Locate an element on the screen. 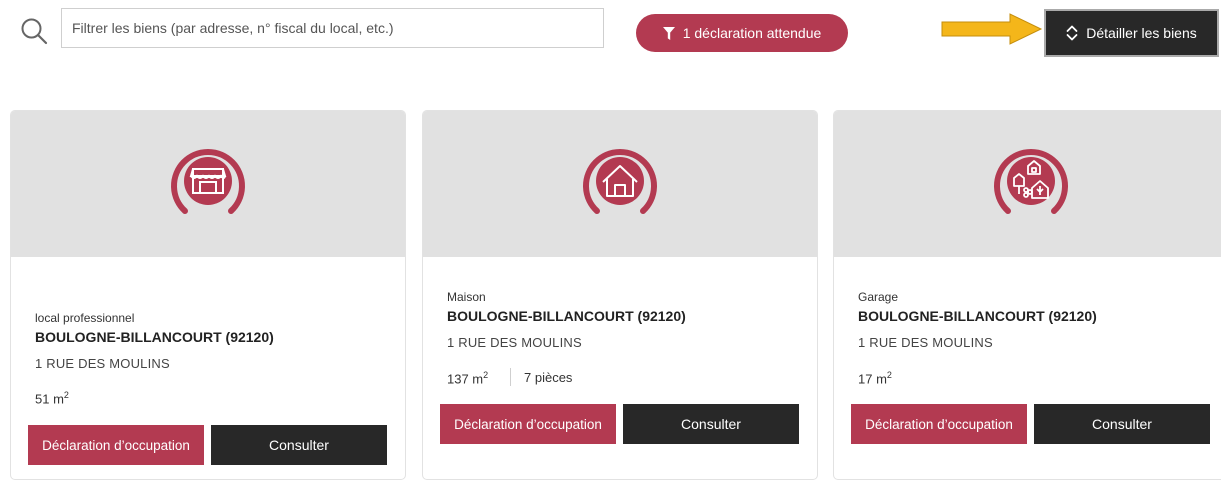 This screenshot has height=480, width=1221. filter-badge-label: 1 déclaration attendue is located at coordinates (752, 33).